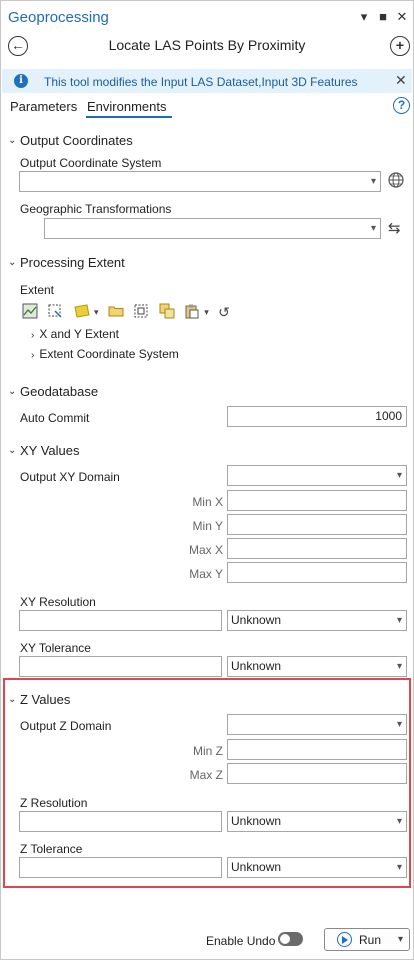 This screenshot has width=414, height=960. What do you see at coordinates (317, 749) in the screenshot?
I see `min-z-input` at bounding box center [317, 749].